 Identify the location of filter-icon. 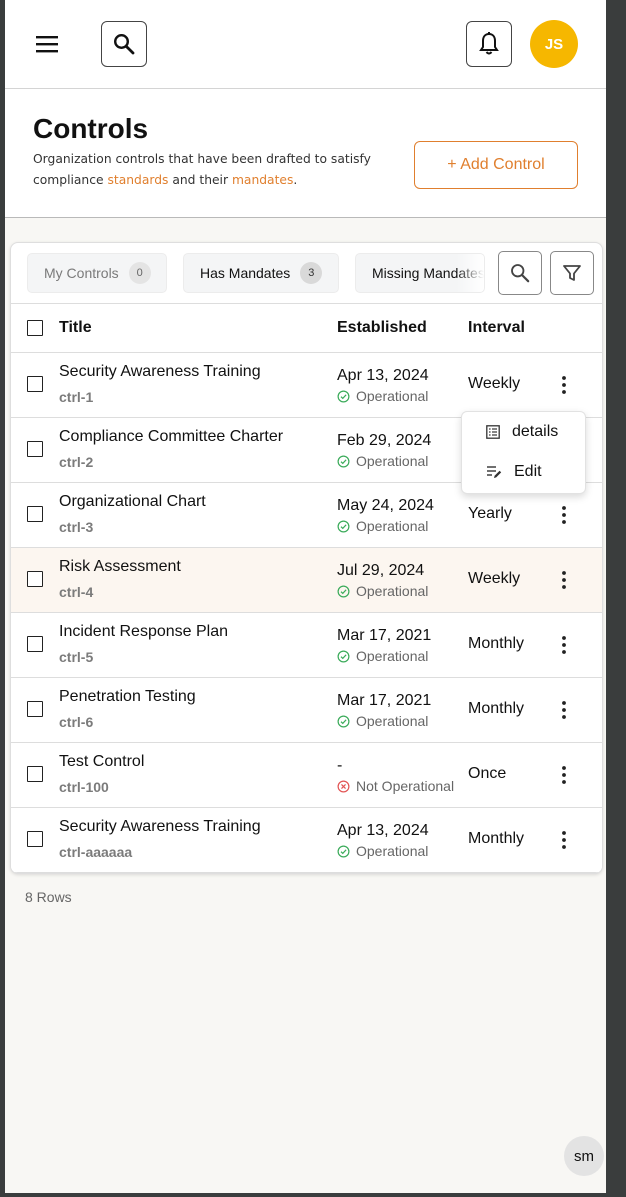
(572, 273).